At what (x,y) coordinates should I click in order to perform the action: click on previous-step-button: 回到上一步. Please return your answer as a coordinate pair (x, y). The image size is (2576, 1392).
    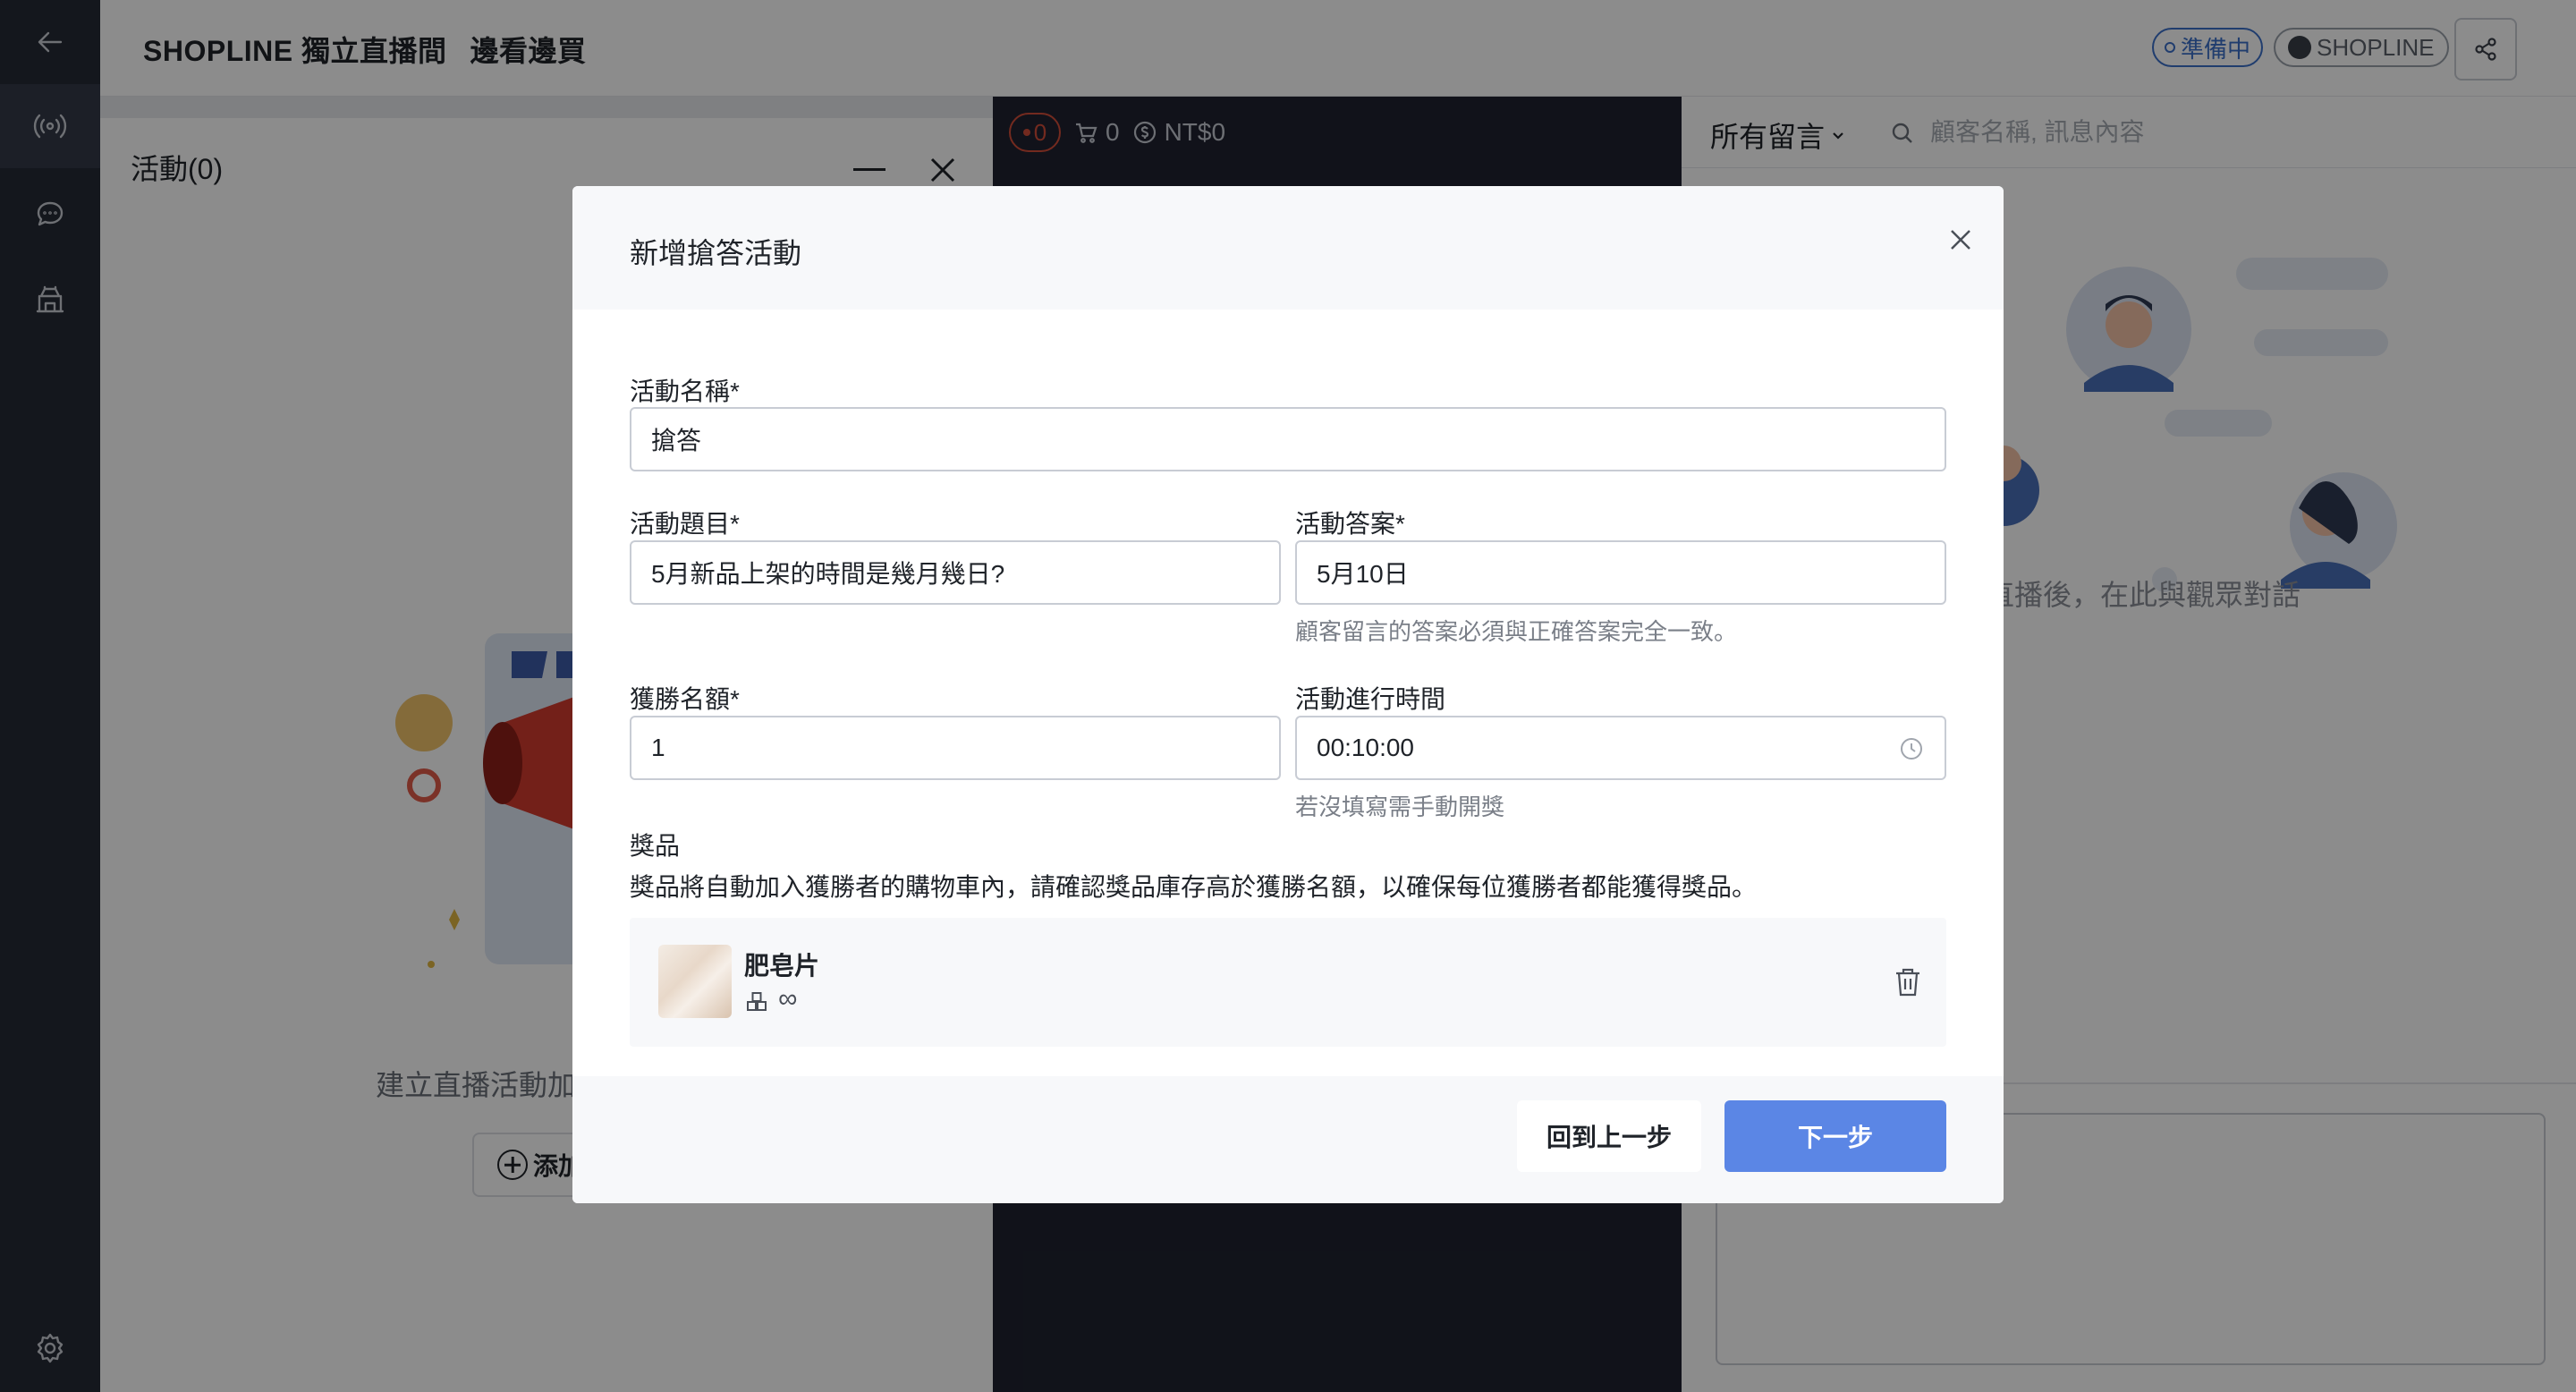
    Looking at the image, I should click on (1609, 1136).